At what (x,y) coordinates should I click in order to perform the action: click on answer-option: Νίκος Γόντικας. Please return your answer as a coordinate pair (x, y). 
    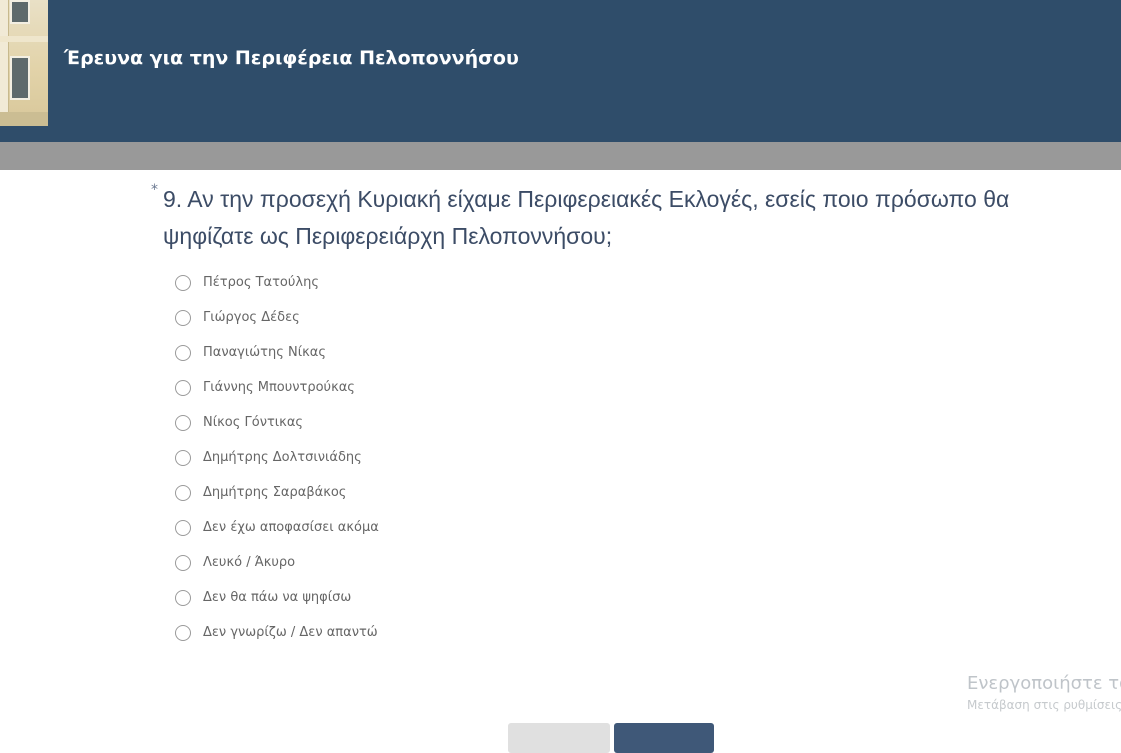
    Looking at the image, I should click on (277, 422).